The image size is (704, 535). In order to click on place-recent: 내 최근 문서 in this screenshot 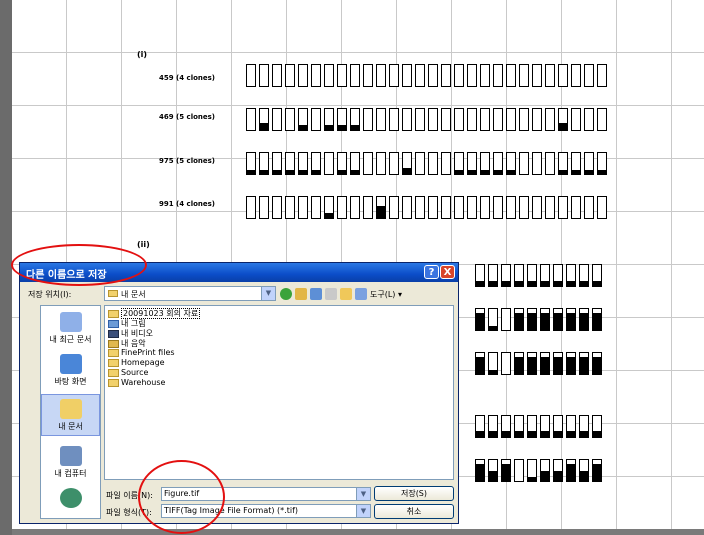, I will do `click(70, 328)`.